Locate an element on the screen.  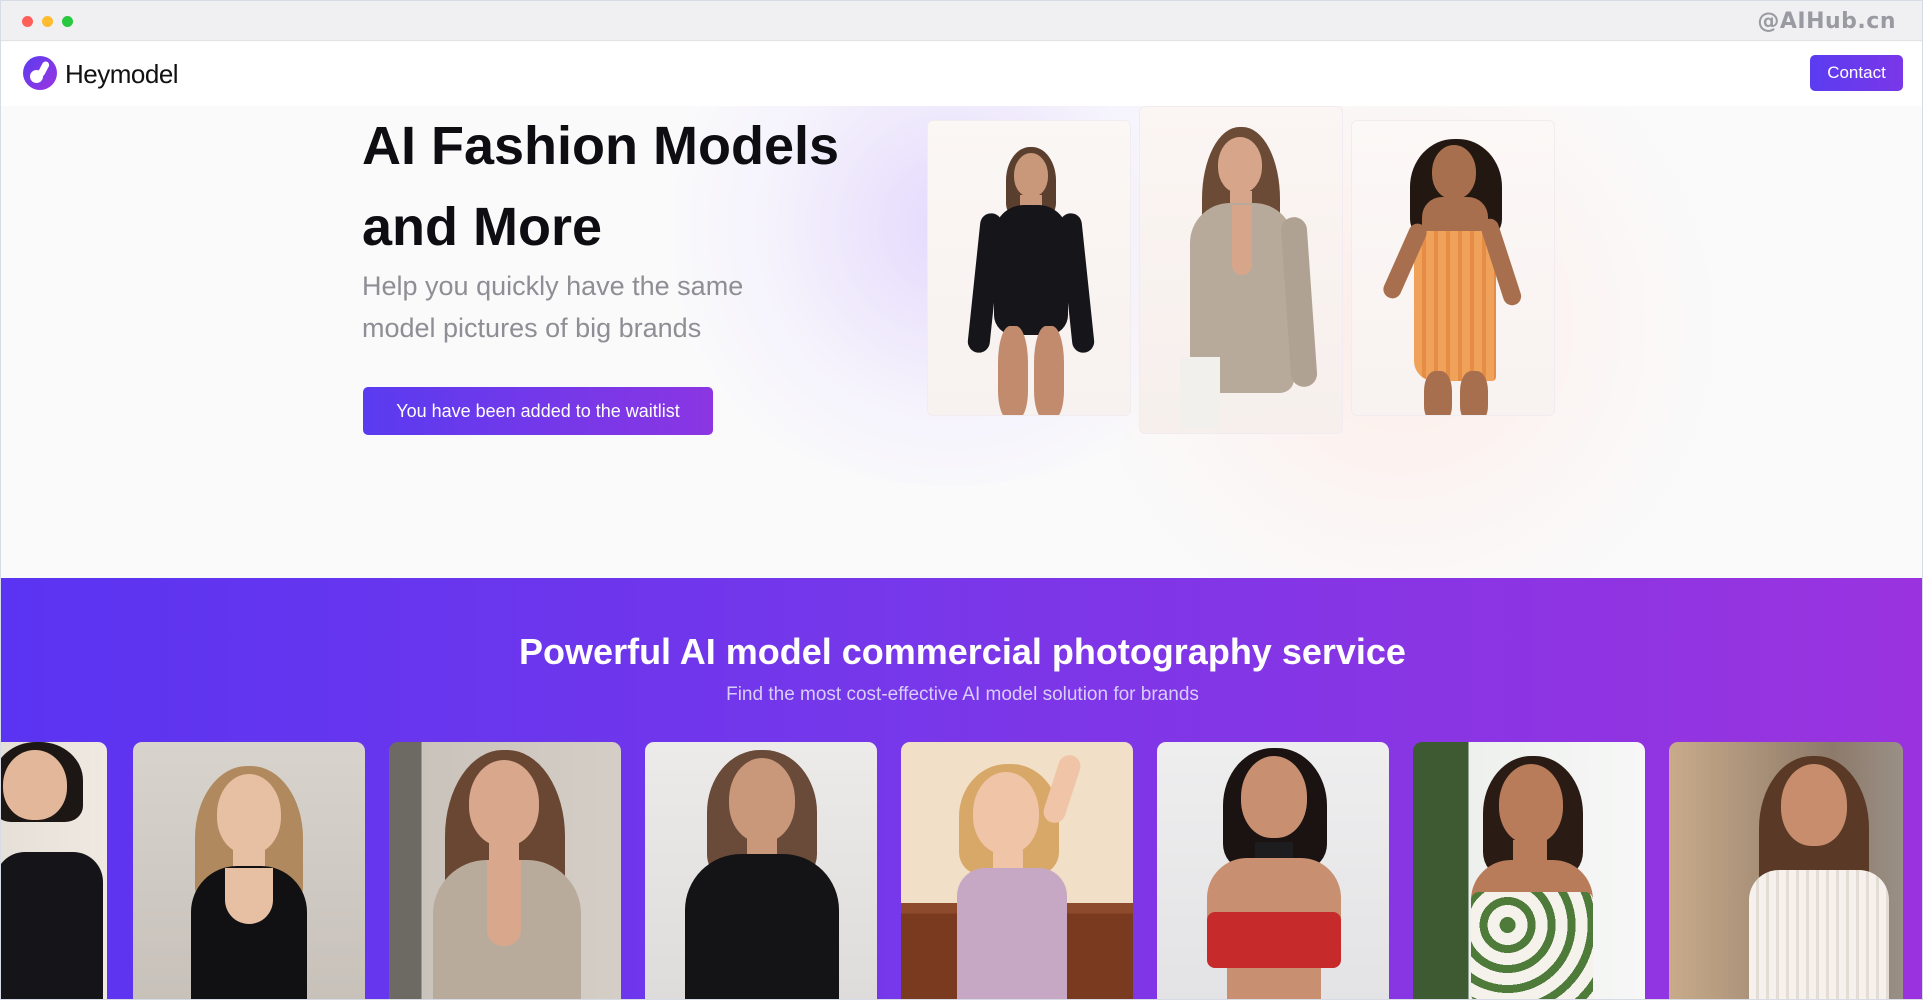
model-photo-beige-henley is located at coordinates (505, 870).